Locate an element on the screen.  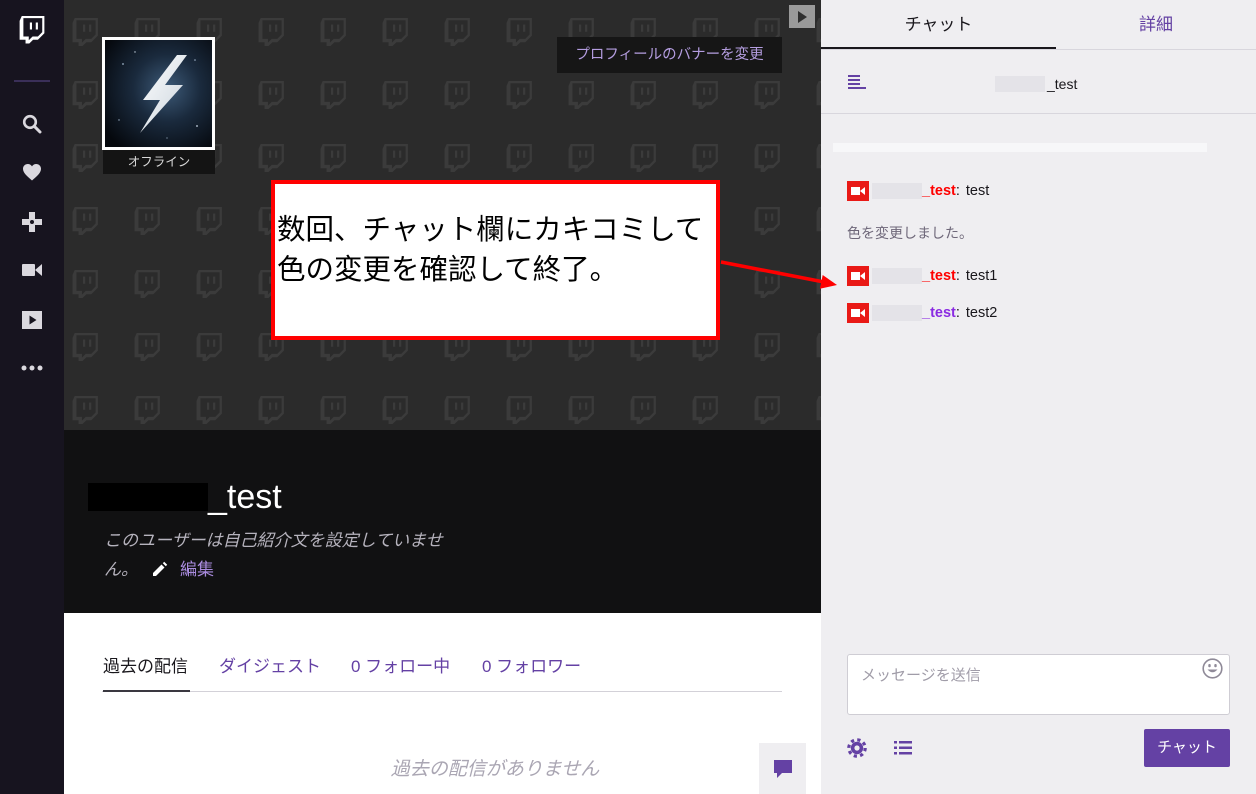
play-icon is located at coordinates (32, 320).